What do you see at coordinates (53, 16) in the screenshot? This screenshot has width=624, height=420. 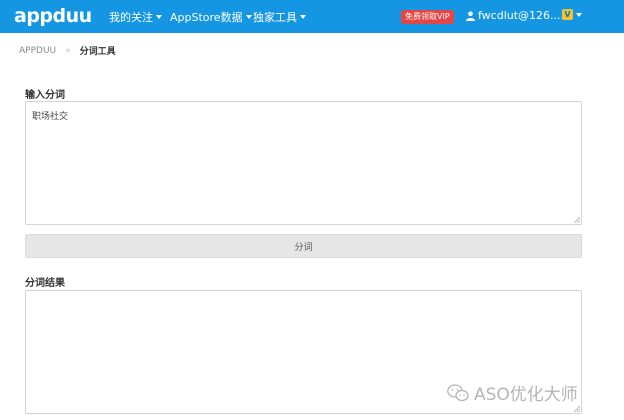 I see `appduu-logo: appduu` at bounding box center [53, 16].